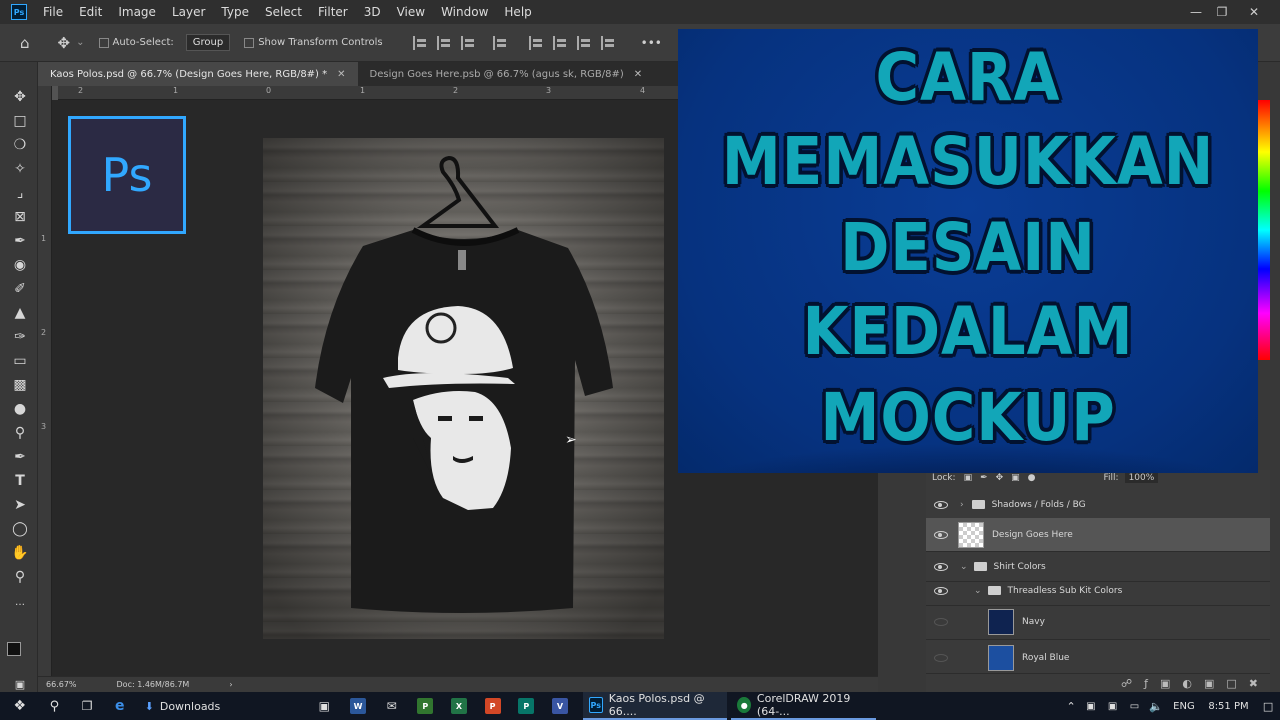 This screenshot has height=720, width=1280. Describe the element at coordinates (1196, 12) in the screenshot. I see `minimize-icon: —` at that location.